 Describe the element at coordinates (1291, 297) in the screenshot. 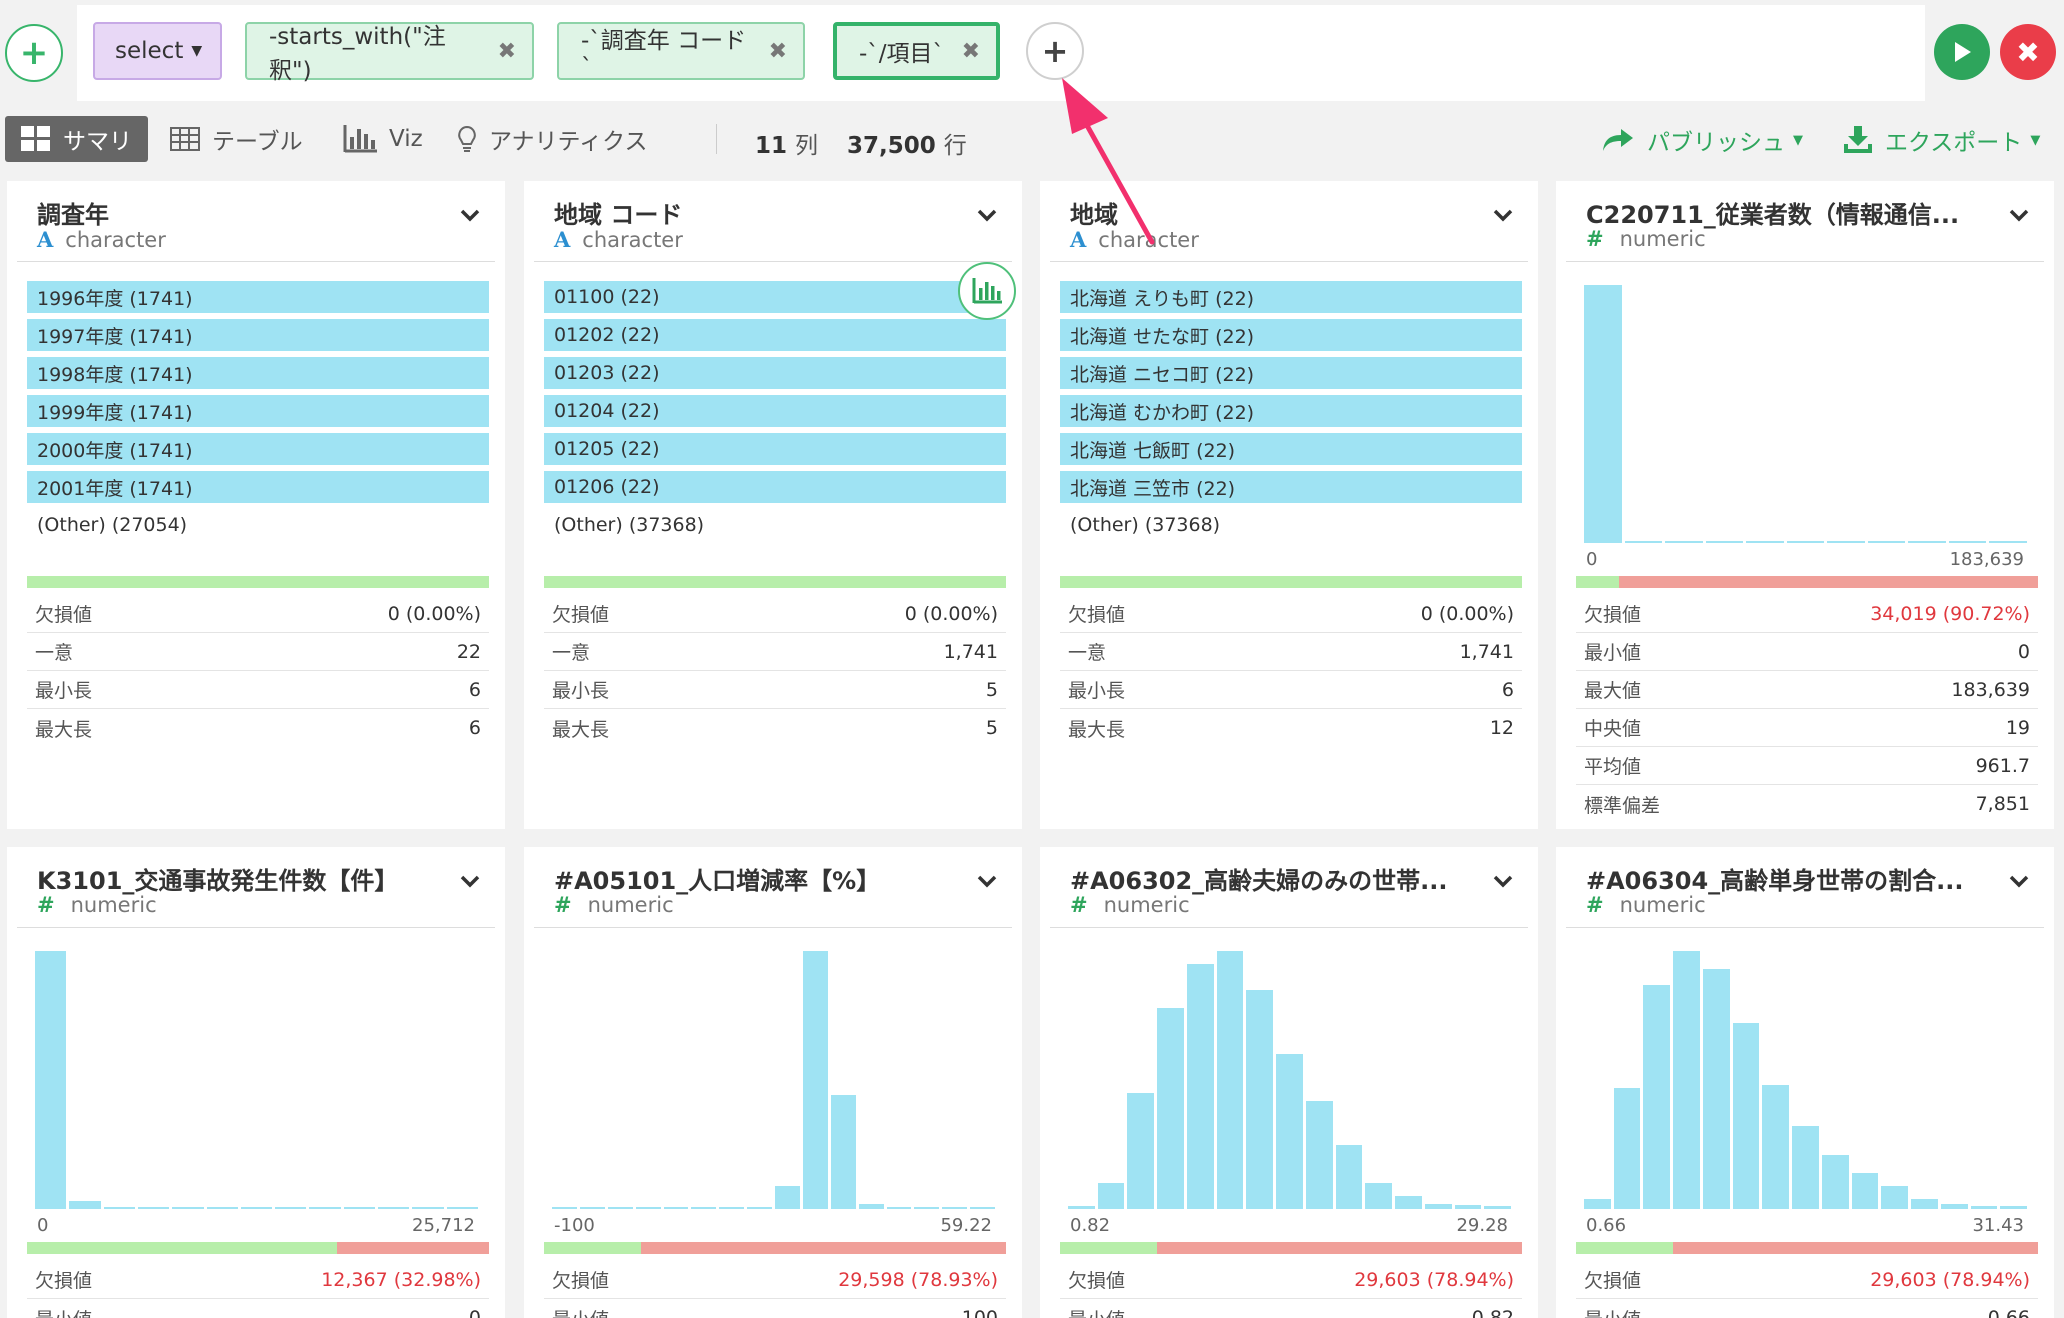

I see `top-value-bar: 北海道 えりも町 (22)` at that location.